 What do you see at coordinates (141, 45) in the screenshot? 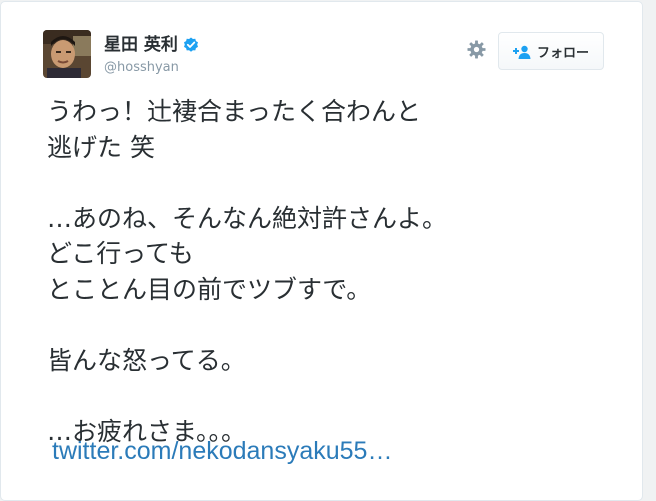
I see `display-name: 星田 英利` at bounding box center [141, 45].